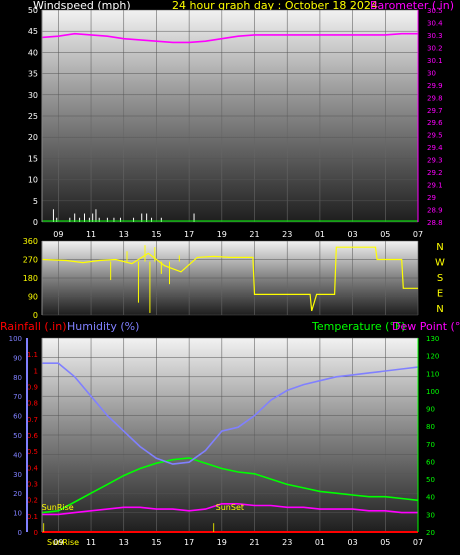 The image size is (460, 555). Describe the element at coordinates (287, 542) in the screenshot. I see `x-tick-label-bottom: 23` at that location.